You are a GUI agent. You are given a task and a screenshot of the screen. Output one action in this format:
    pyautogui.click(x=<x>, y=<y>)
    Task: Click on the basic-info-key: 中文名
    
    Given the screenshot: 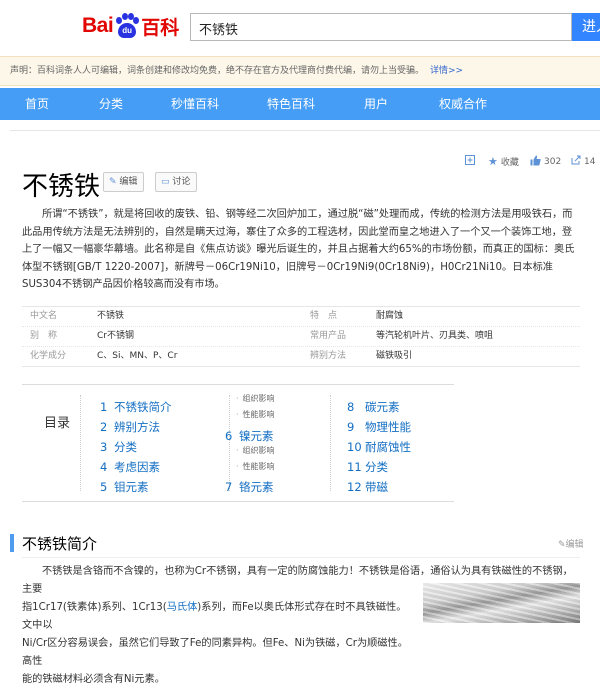 What is the action you would take?
    pyautogui.click(x=44, y=316)
    